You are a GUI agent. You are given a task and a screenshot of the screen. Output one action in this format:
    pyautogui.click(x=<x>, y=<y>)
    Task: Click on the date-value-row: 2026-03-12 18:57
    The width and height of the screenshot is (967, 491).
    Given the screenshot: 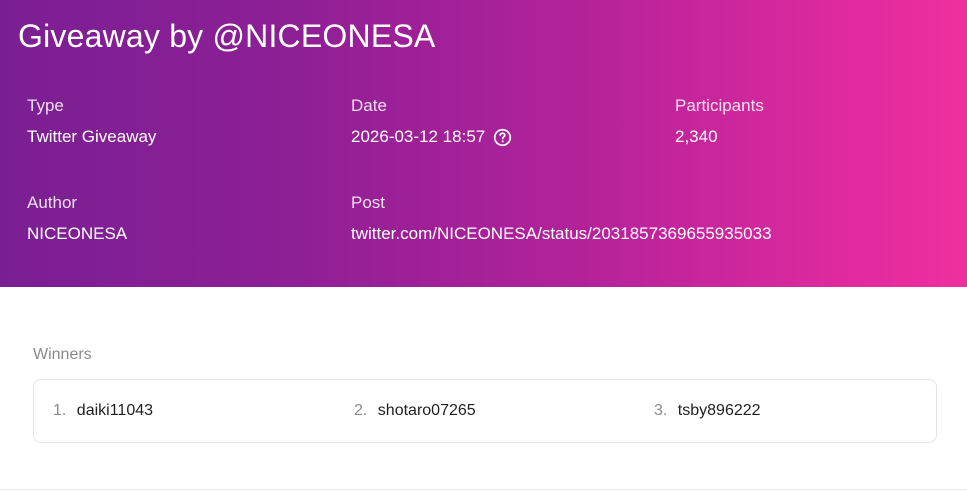 What is the action you would take?
    pyautogui.click(x=431, y=137)
    